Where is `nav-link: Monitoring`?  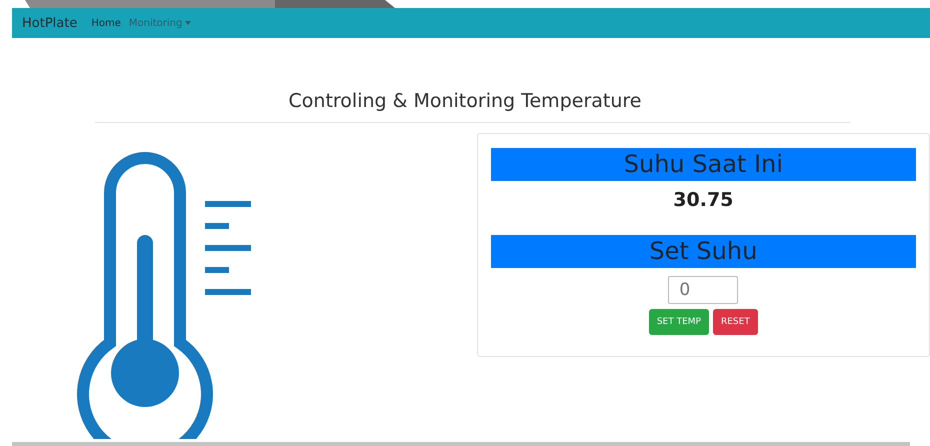 nav-link: Monitoring is located at coordinates (160, 23).